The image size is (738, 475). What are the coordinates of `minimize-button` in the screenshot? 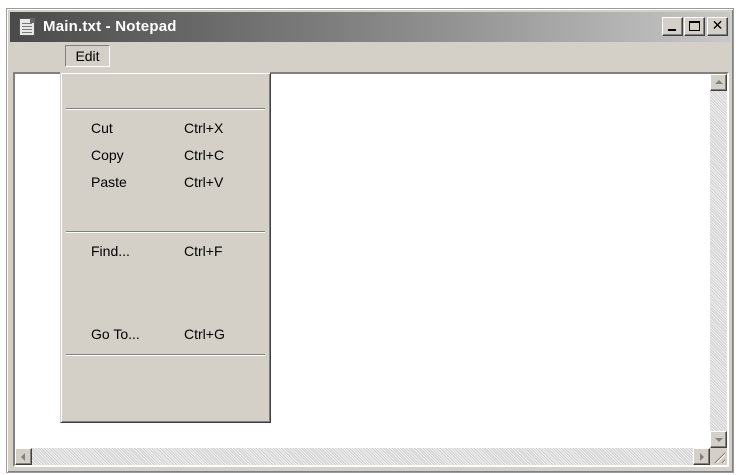 It's located at (672, 26).